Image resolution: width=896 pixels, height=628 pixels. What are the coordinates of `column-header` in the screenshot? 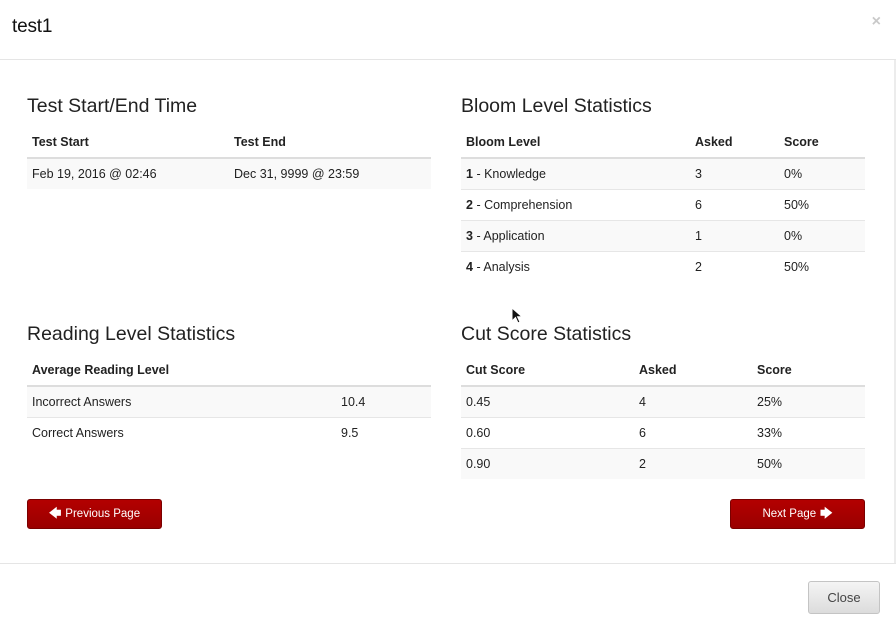 It's located at (383, 371).